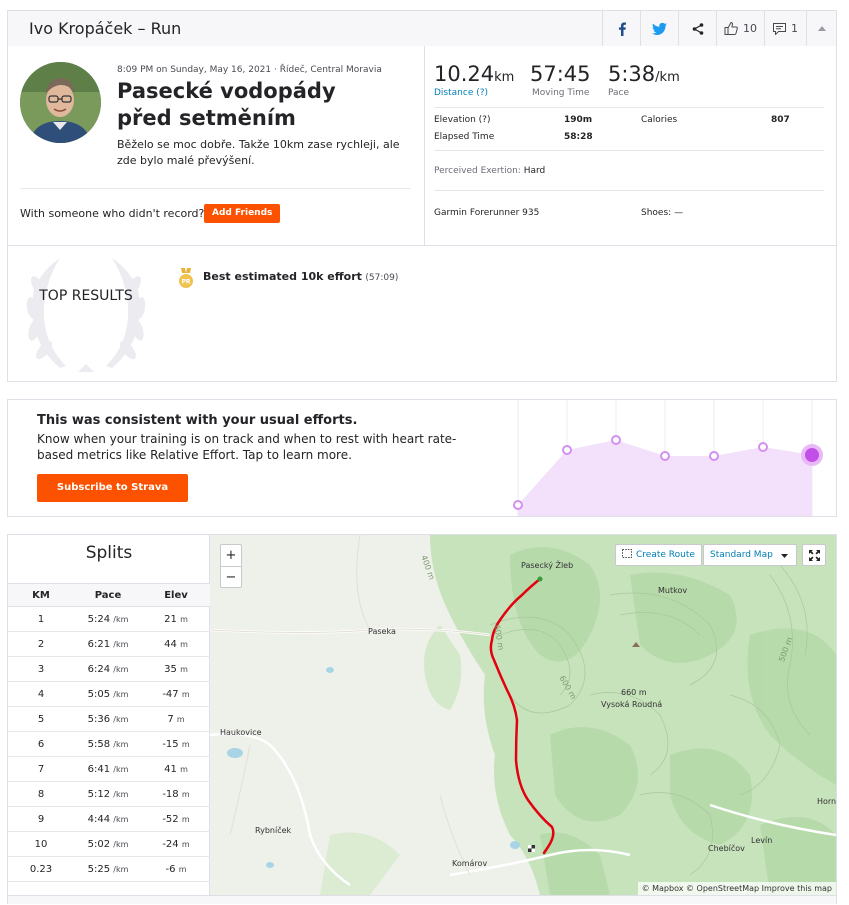 This screenshot has height=905, width=849. What do you see at coordinates (41, 719) in the screenshot?
I see `split-km: 5` at bounding box center [41, 719].